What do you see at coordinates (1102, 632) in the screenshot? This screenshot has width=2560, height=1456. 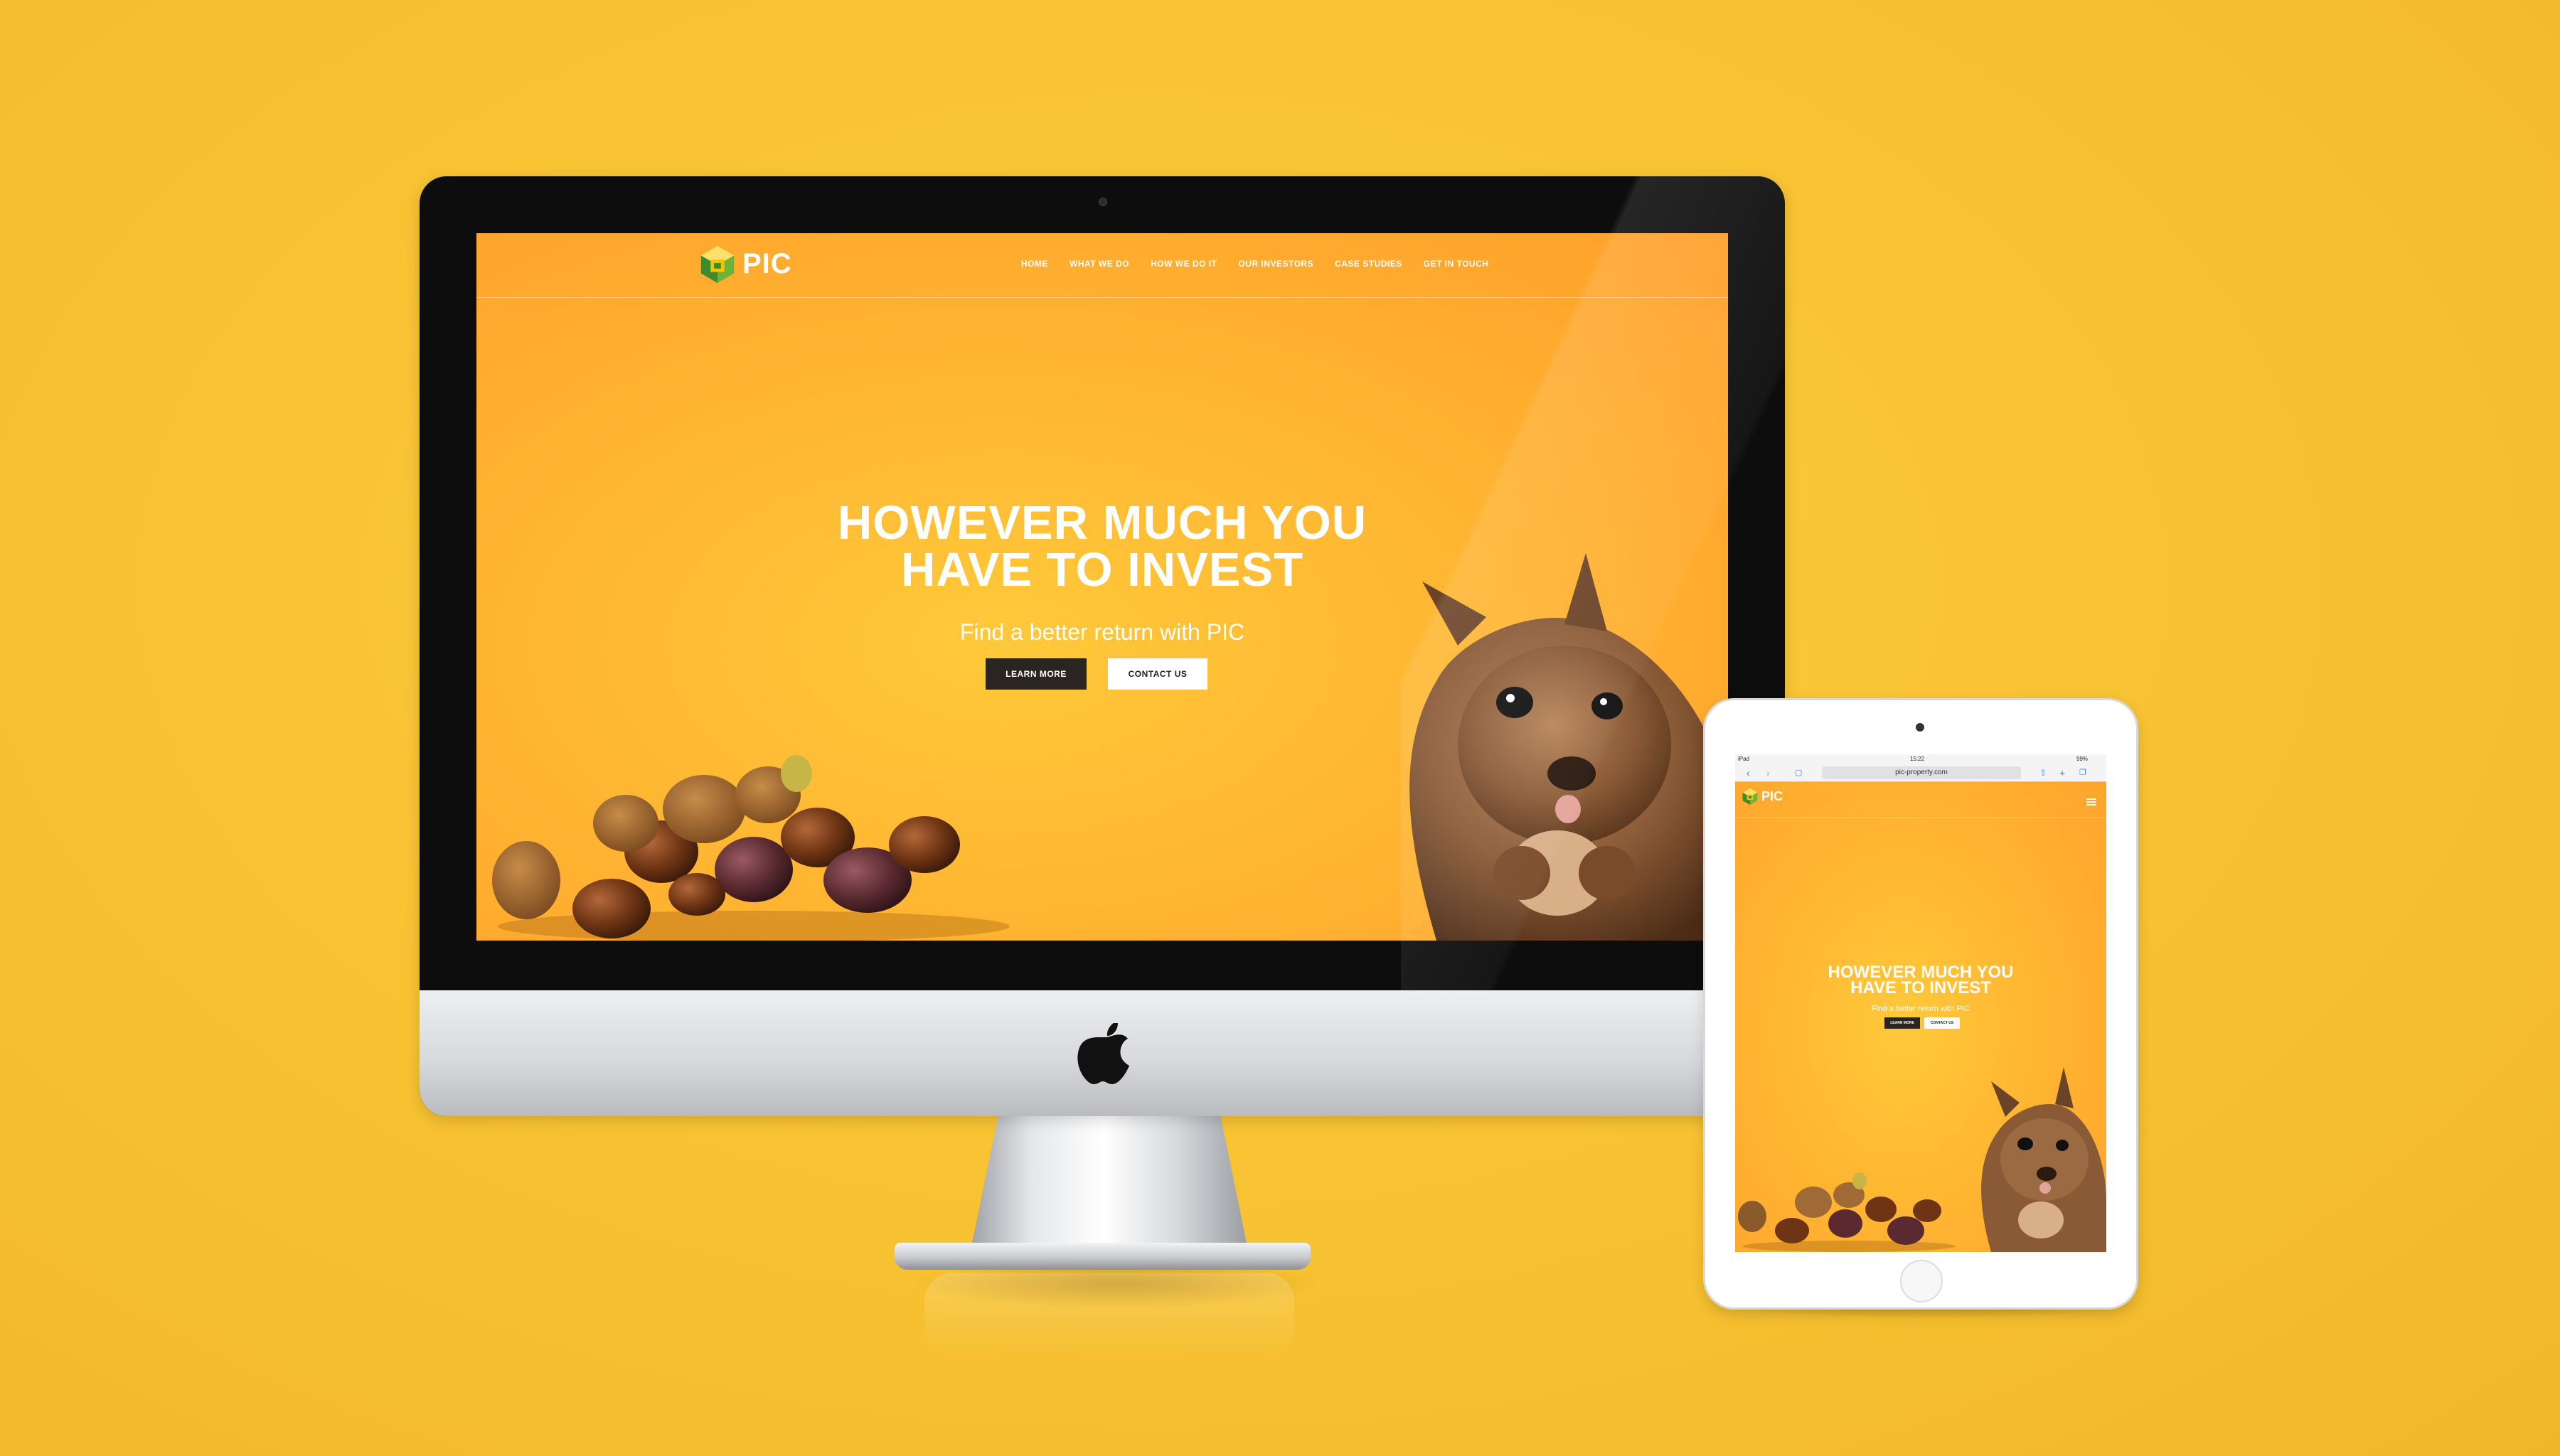 I see `hero-subtitle: Find a better return with PIC` at bounding box center [1102, 632].